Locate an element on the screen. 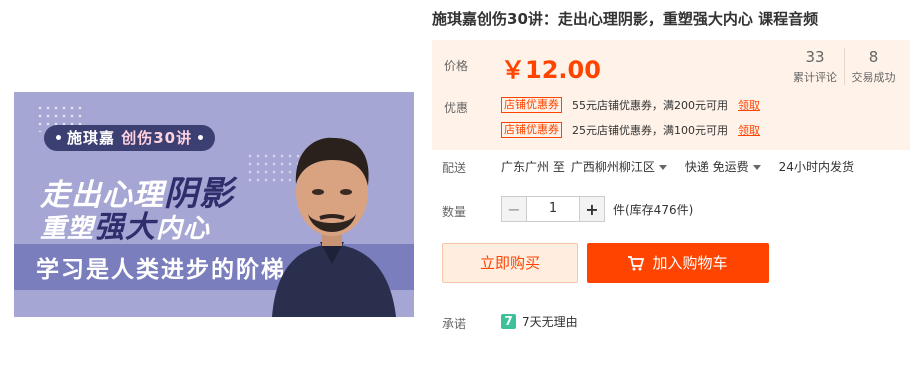 This screenshot has height=368, width=920. banner-headline-2-text: 重塑 is located at coordinates (67, 229).